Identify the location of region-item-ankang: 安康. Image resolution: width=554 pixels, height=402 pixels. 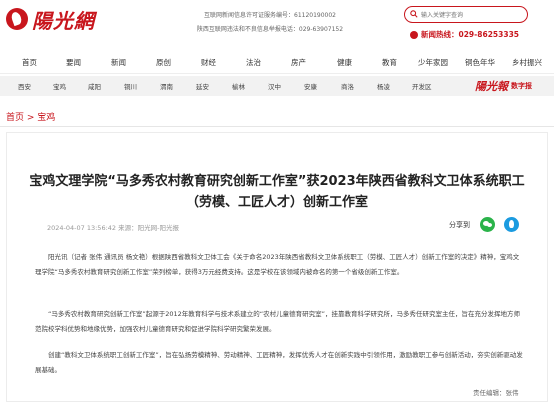
(310, 86).